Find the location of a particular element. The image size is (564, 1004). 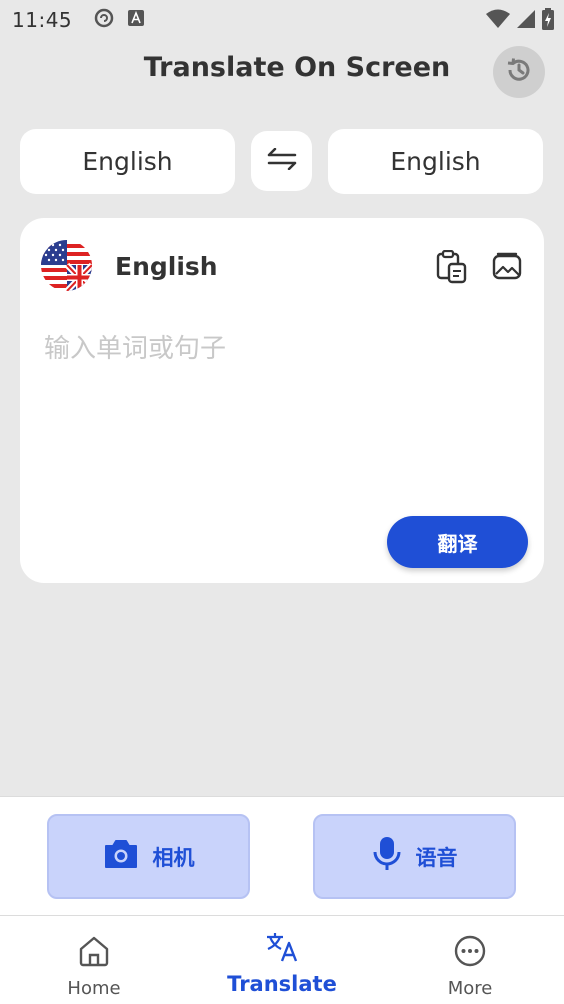

nav-translate: Translate is located at coordinates (282, 960).